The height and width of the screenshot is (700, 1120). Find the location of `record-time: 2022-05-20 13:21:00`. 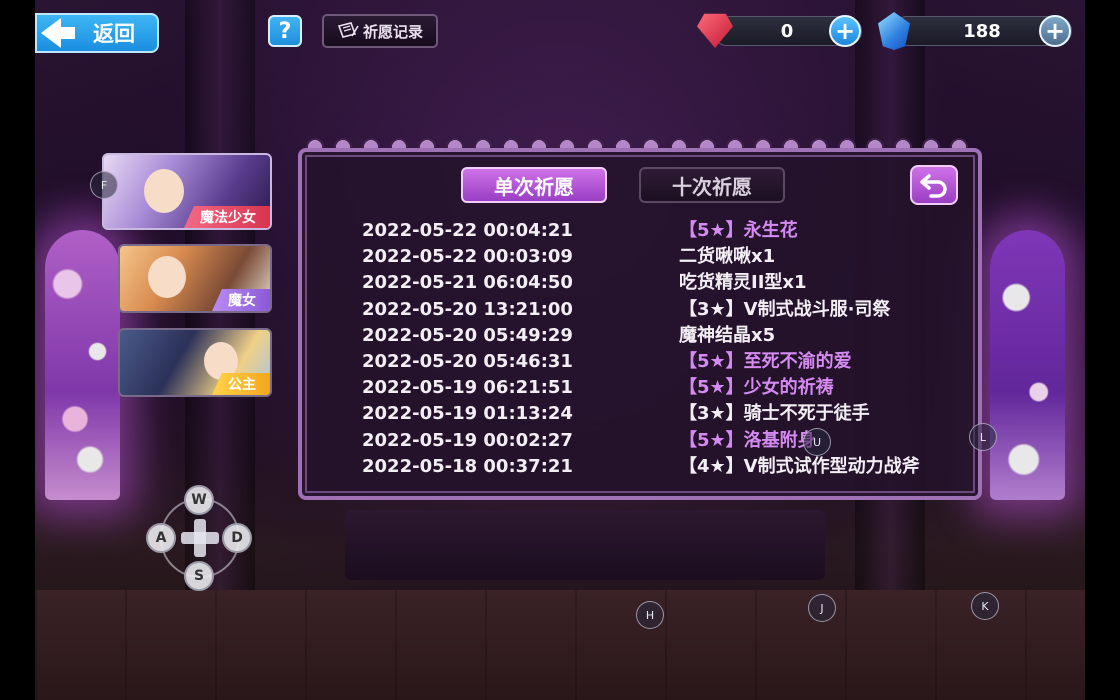

record-time: 2022-05-20 13:21:00 is located at coordinates (467, 309).